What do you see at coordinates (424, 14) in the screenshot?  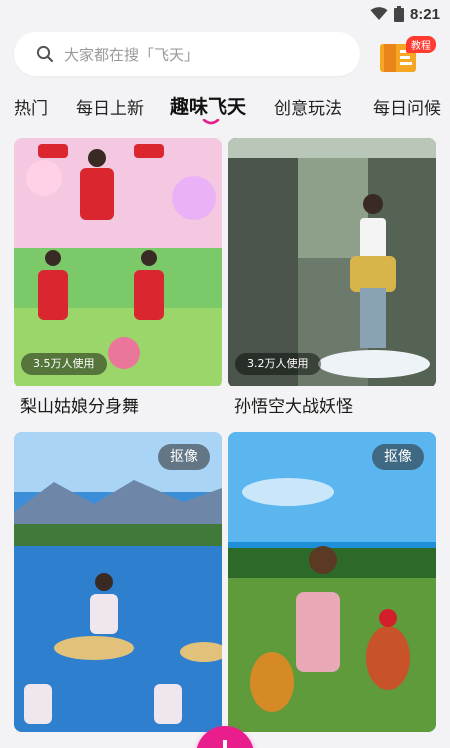 I see `status-time: 8:21` at bounding box center [424, 14].